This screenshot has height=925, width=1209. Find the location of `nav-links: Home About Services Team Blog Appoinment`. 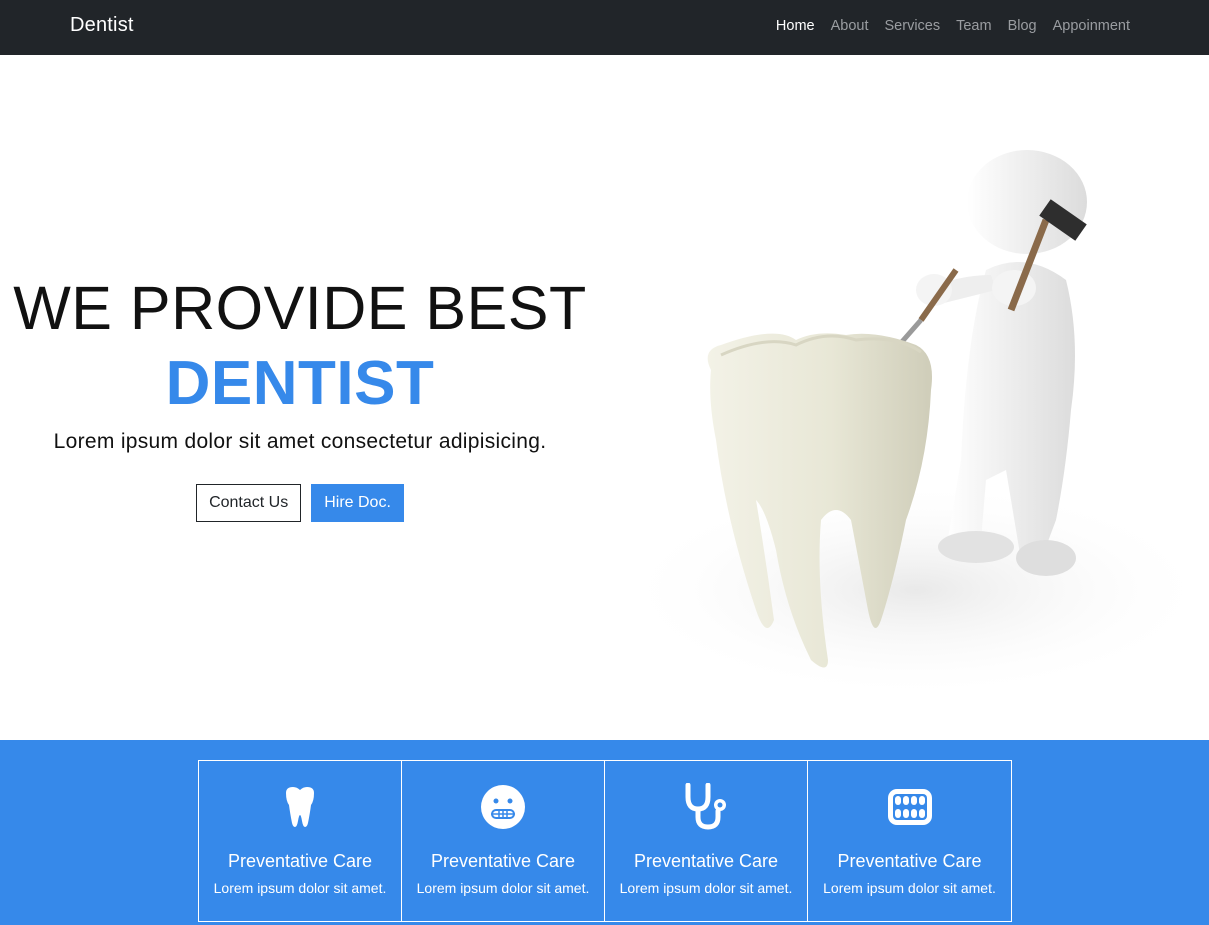

nav-links: Home About Services Team Blog Appoinment is located at coordinates (953, 26).